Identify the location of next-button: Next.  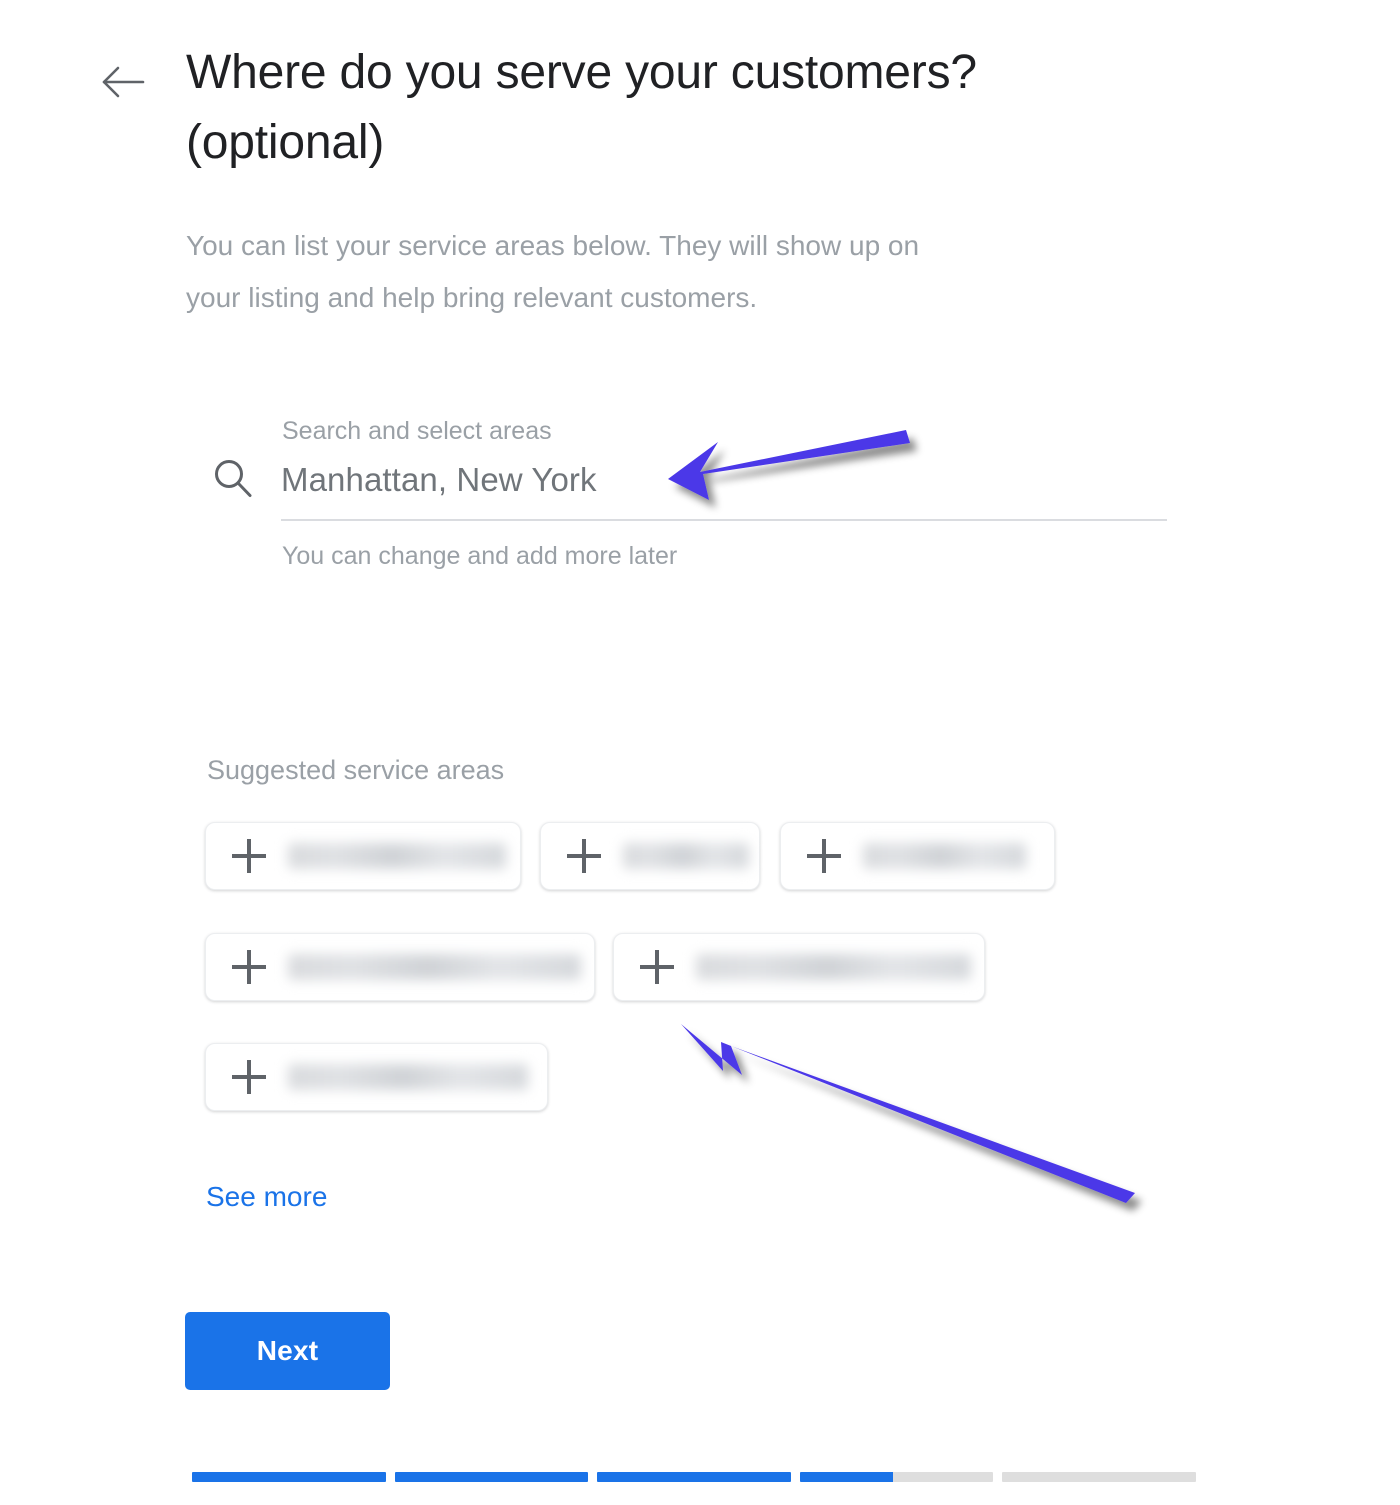
(287, 1351).